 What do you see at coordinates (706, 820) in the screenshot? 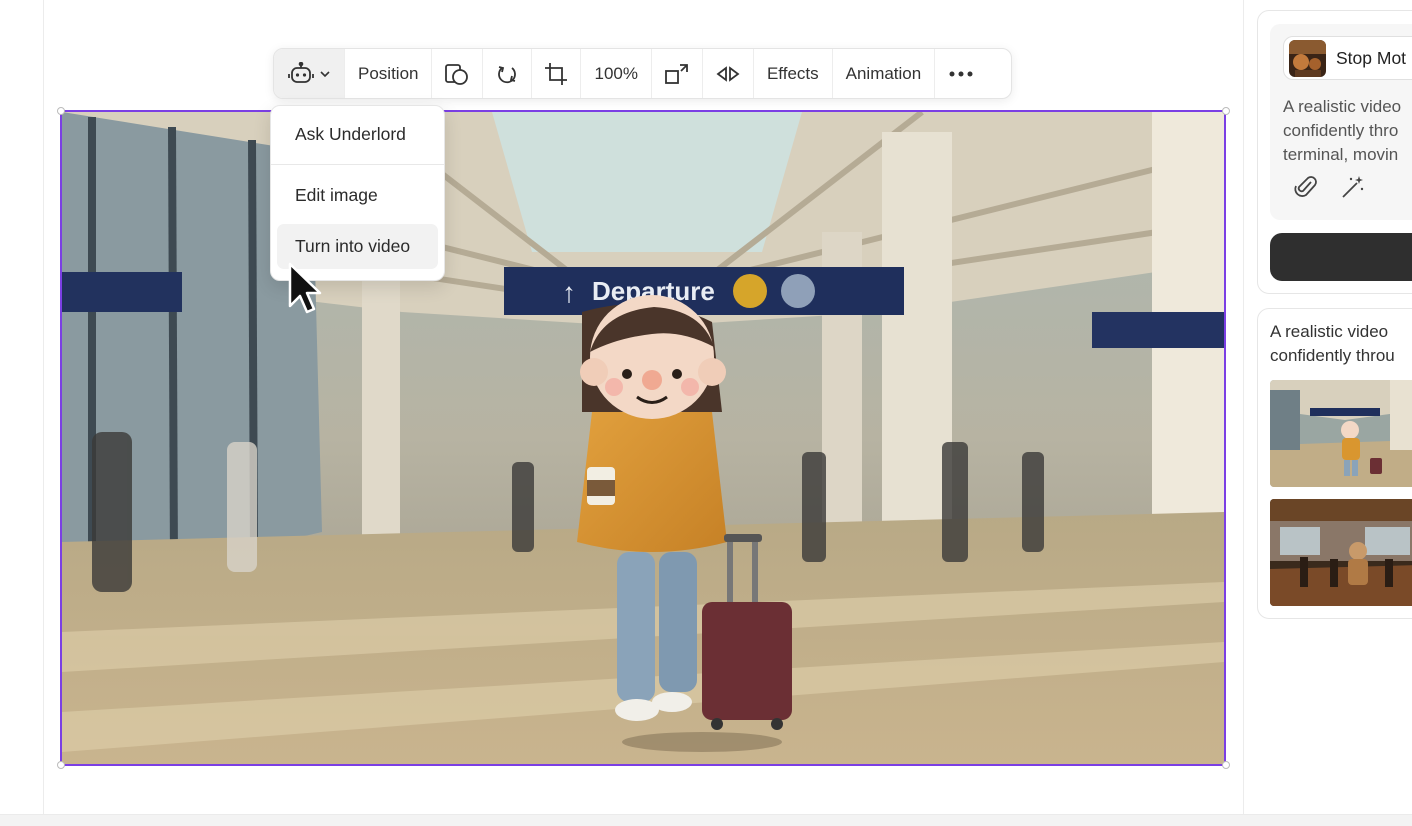
I see `bottom-bar` at bounding box center [706, 820].